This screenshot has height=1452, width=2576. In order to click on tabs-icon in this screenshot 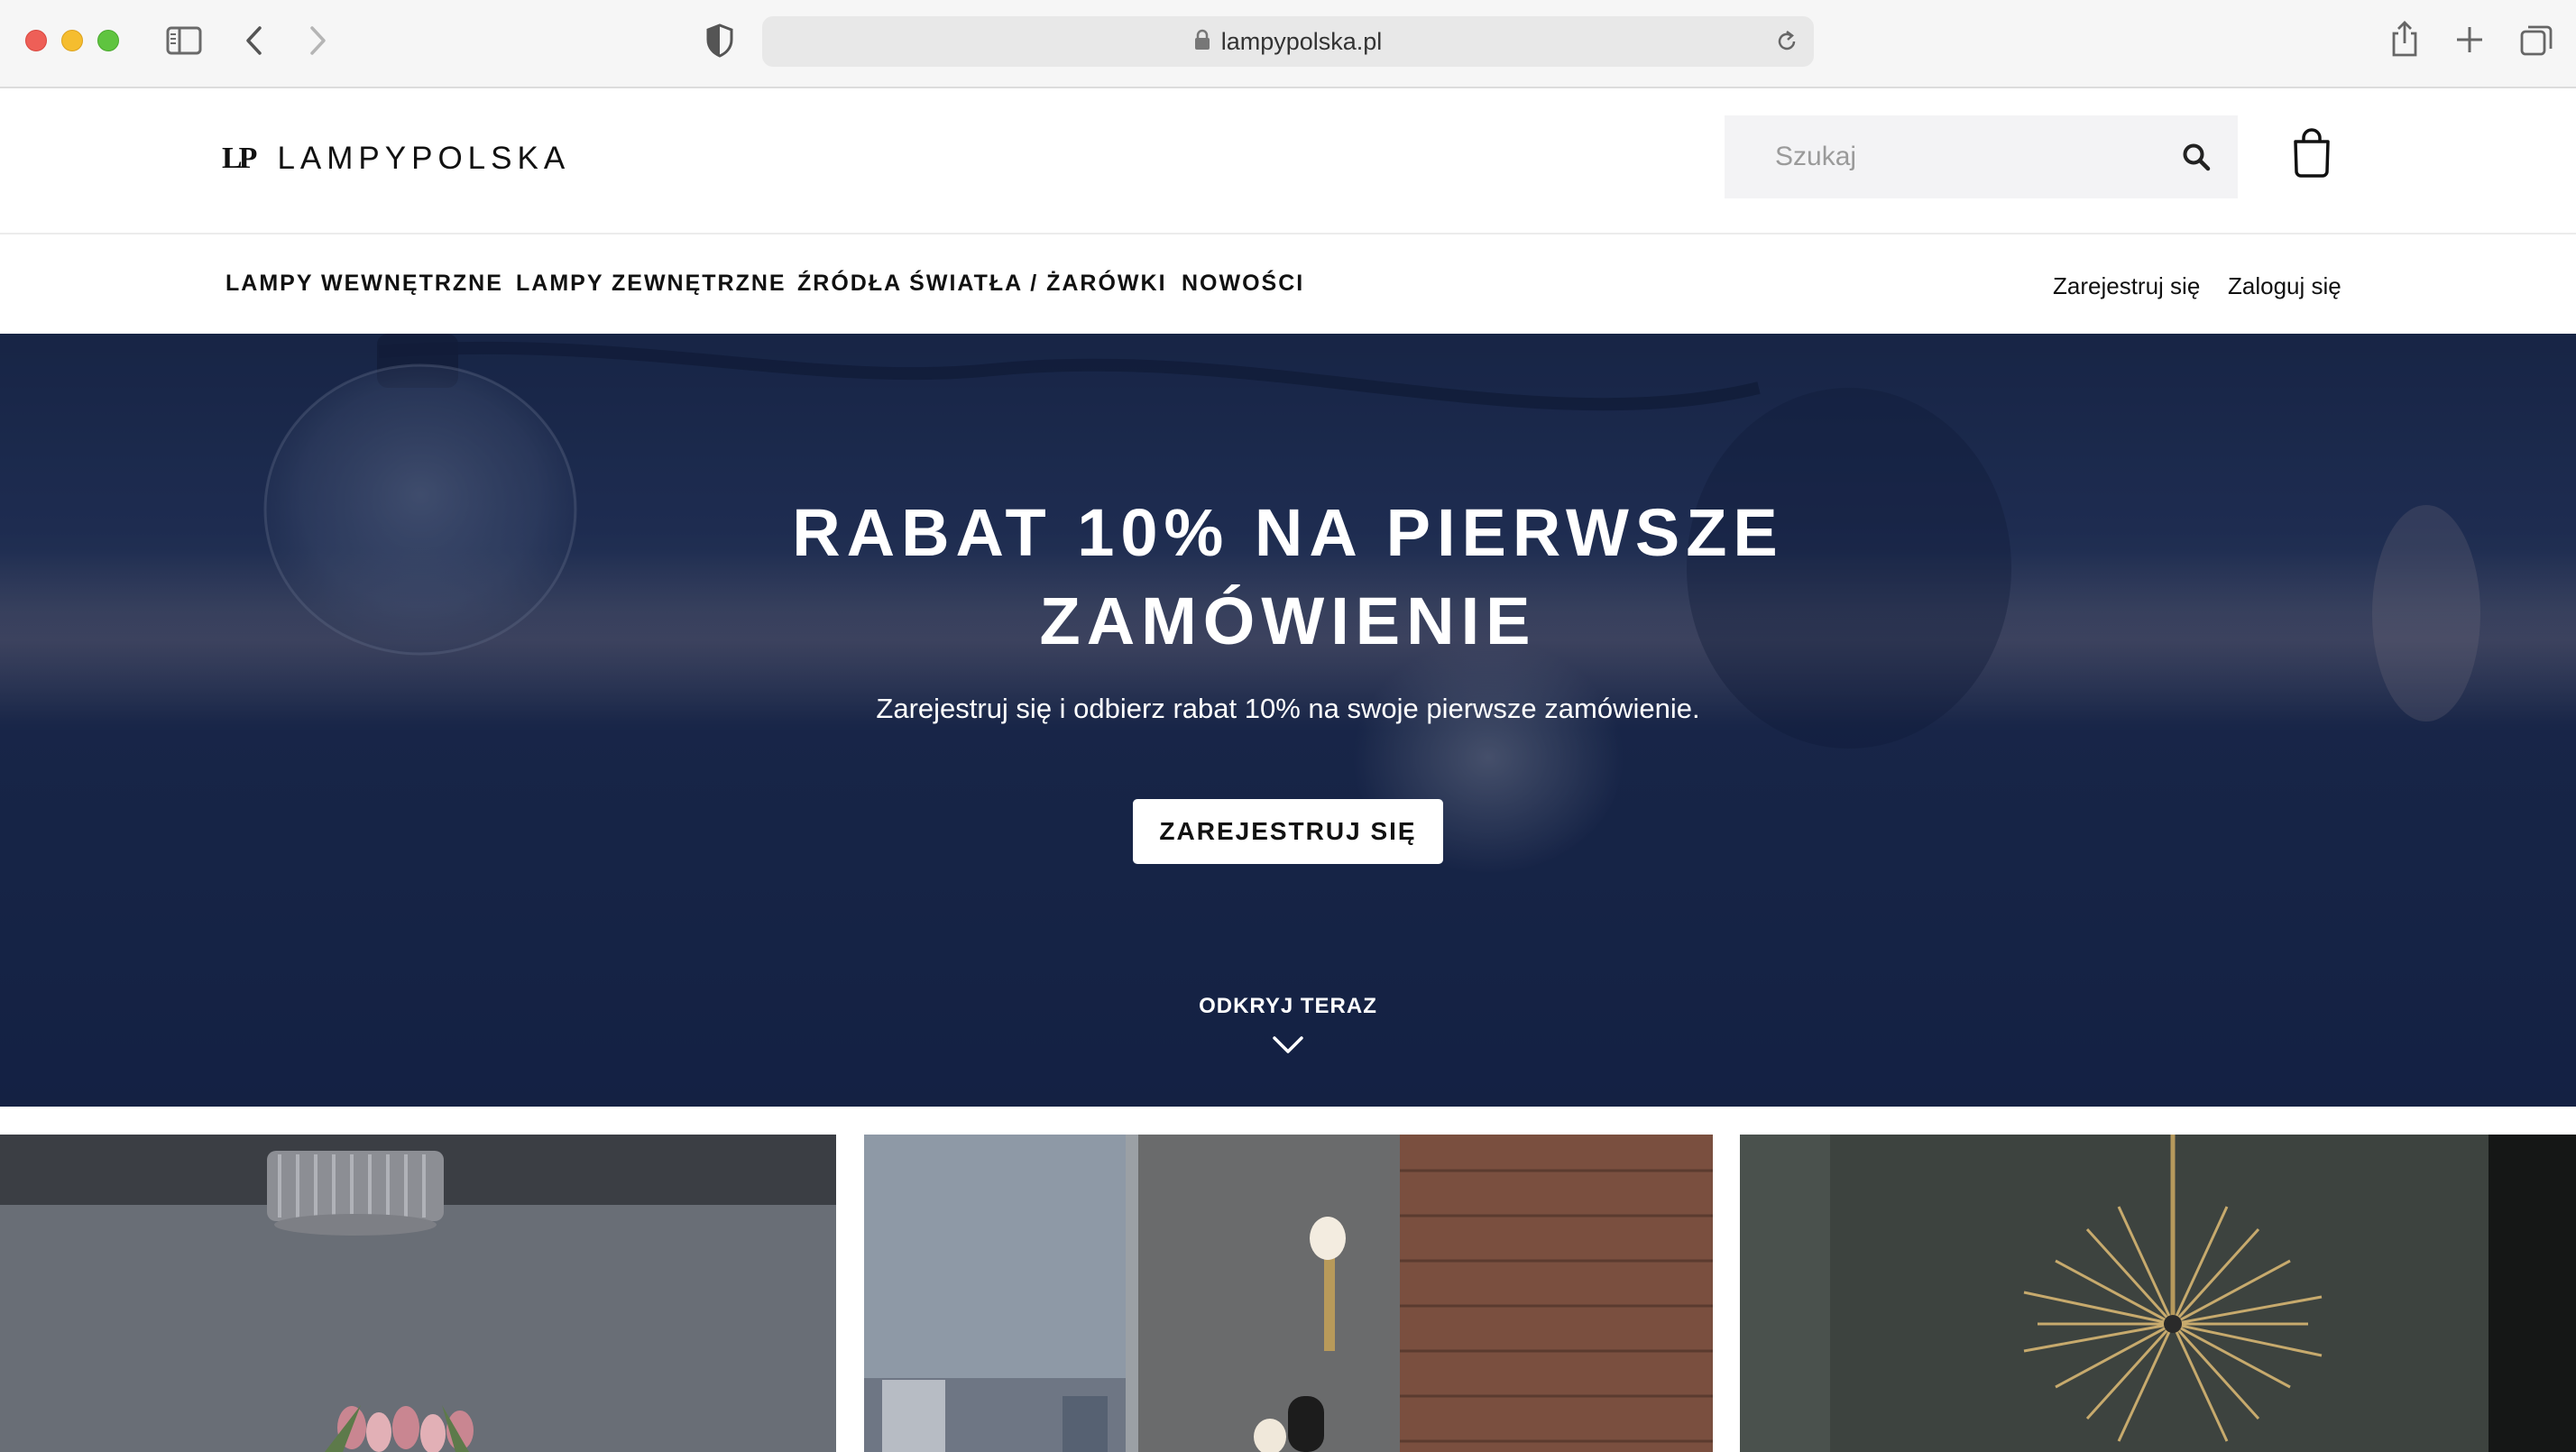, I will do `click(2536, 39)`.